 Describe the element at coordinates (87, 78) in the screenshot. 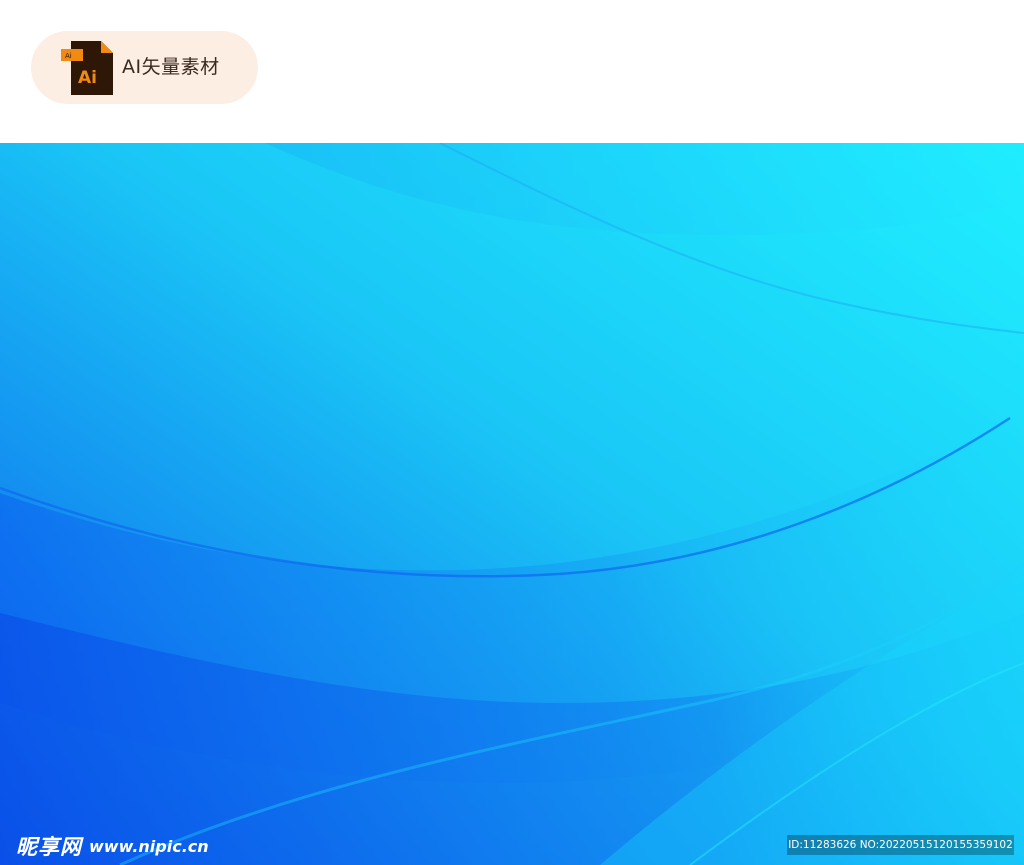

I see `icon-large-label: Ai` at that location.